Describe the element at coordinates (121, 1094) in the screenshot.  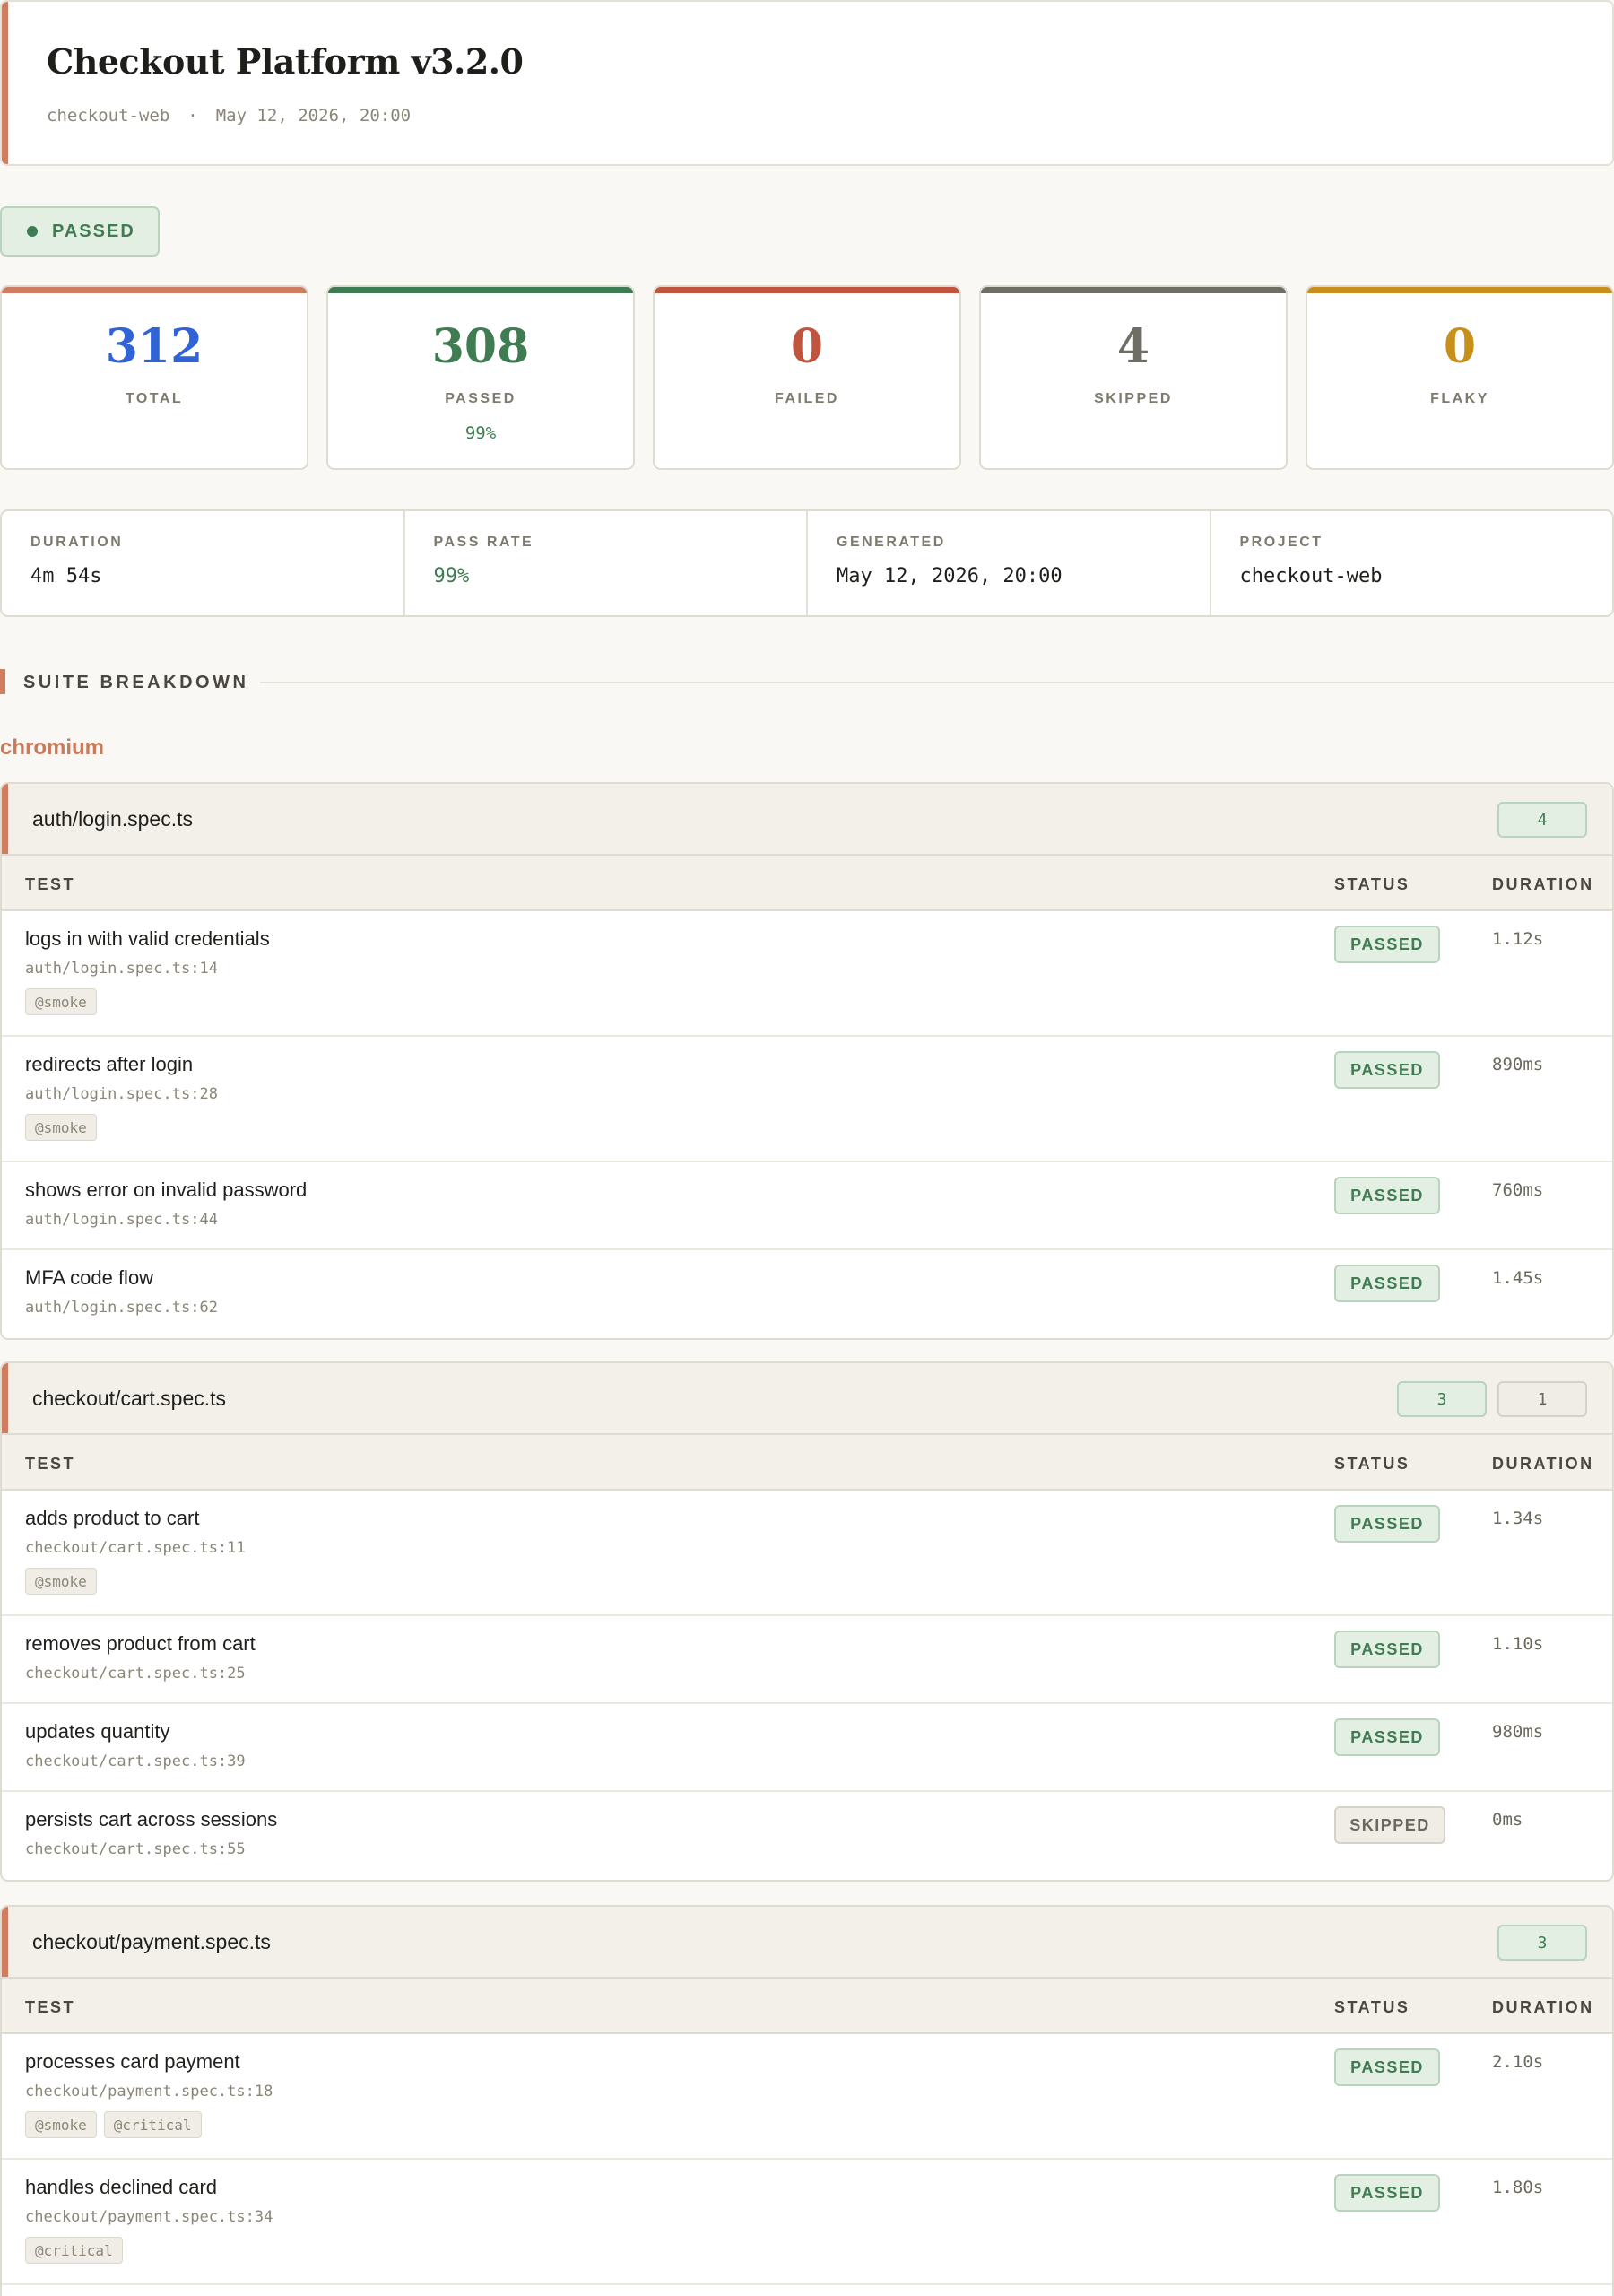
I see `test-location: auth/login.spec.ts:28` at that location.